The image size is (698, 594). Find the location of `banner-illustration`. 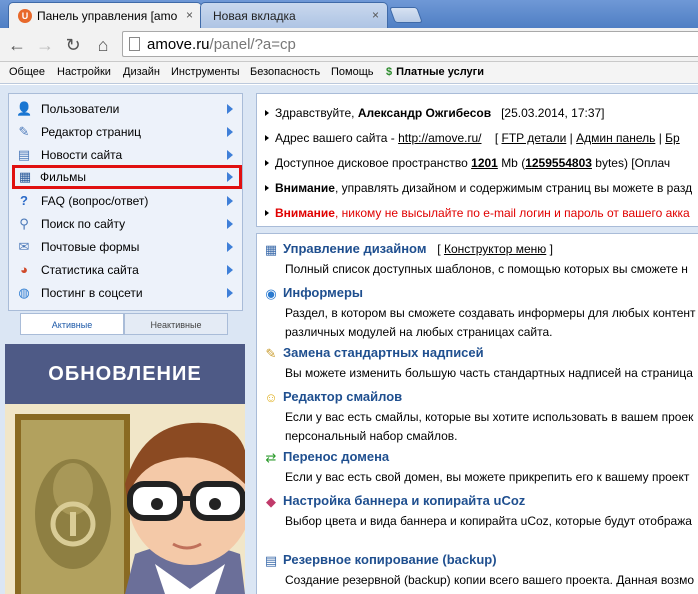

banner-illustration is located at coordinates (125, 499).